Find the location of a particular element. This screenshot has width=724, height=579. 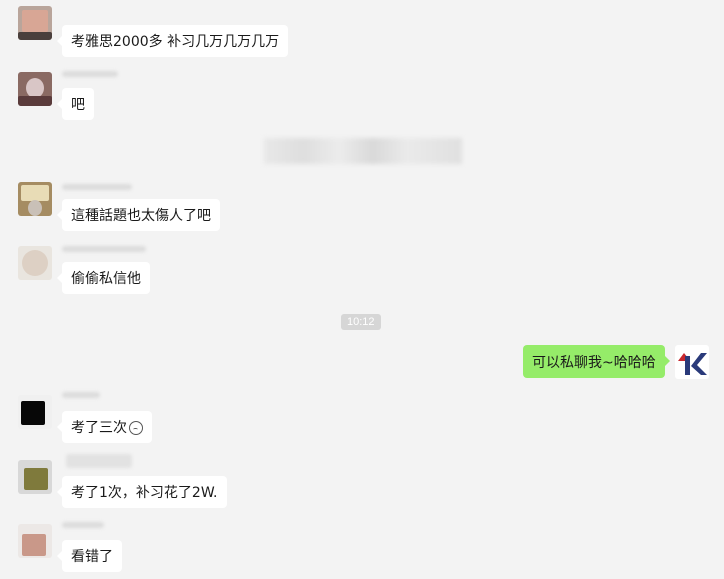

timestamp: 10:12 is located at coordinates (361, 322).